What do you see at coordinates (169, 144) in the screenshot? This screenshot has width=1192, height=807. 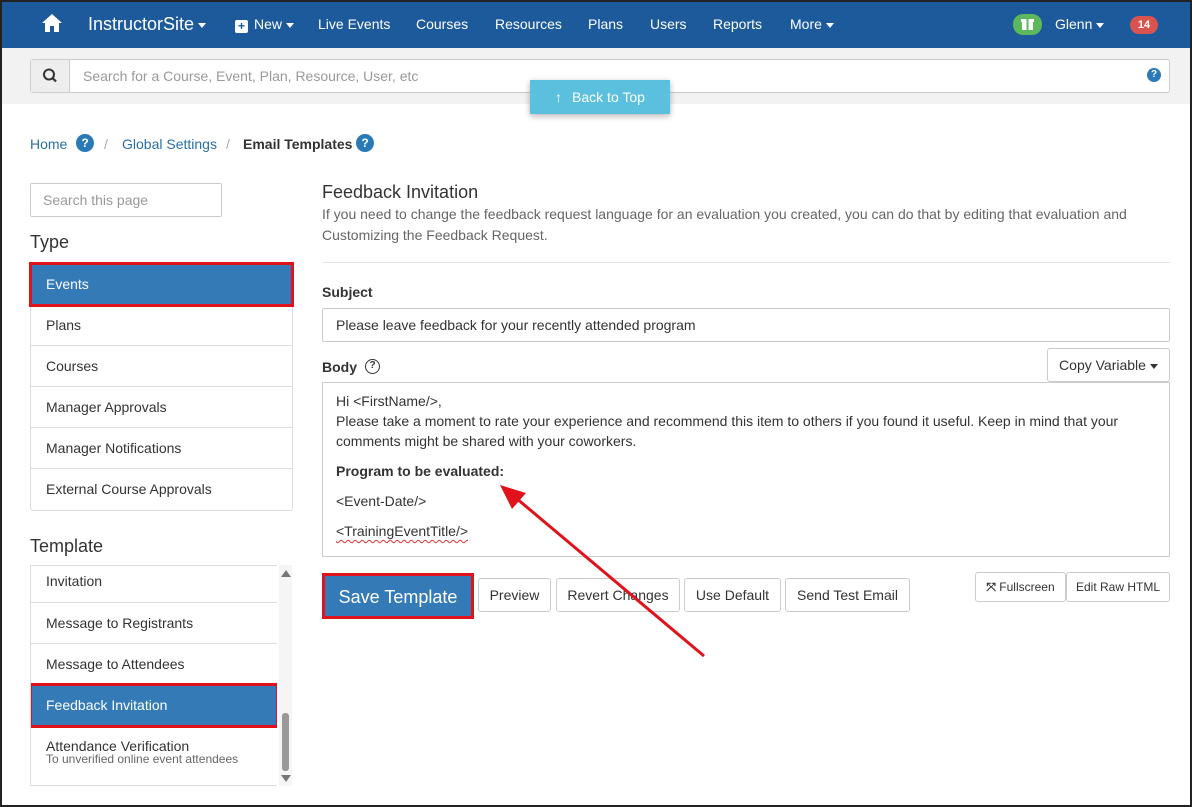 I see `breadcrumb-global-settings: Global Settings` at bounding box center [169, 144].